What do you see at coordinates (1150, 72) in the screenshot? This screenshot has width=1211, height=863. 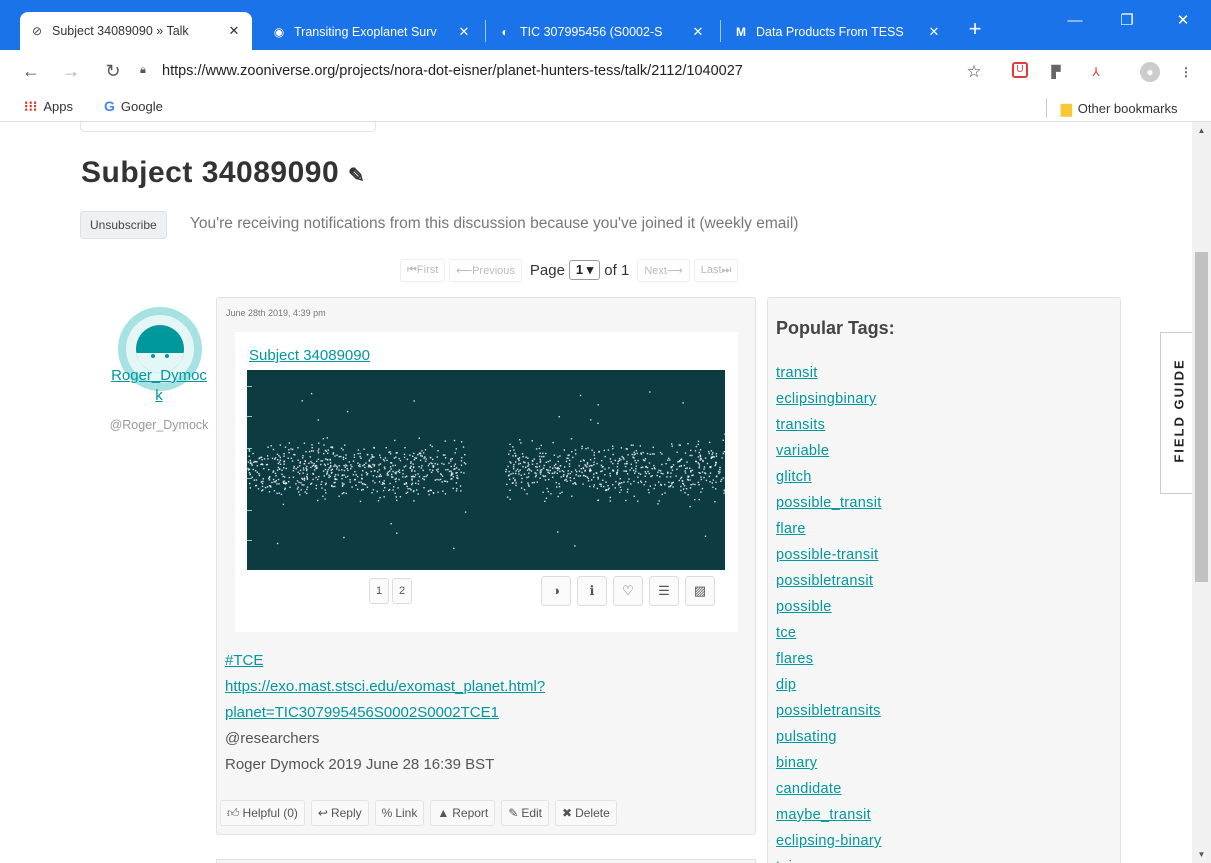 I see `profile-icon: ●` at bounding box center [1150, 72].